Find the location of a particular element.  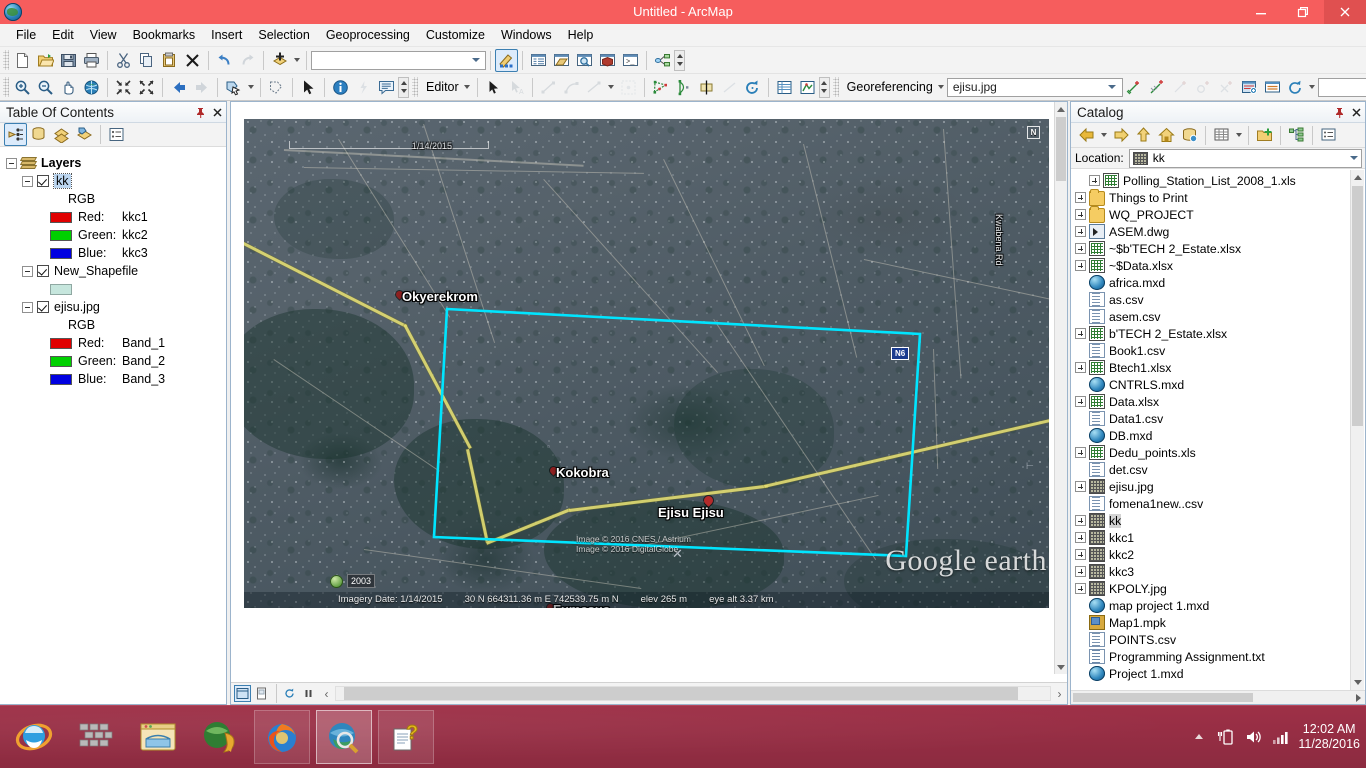

new-document-icon is located at coordinates (22, 60).